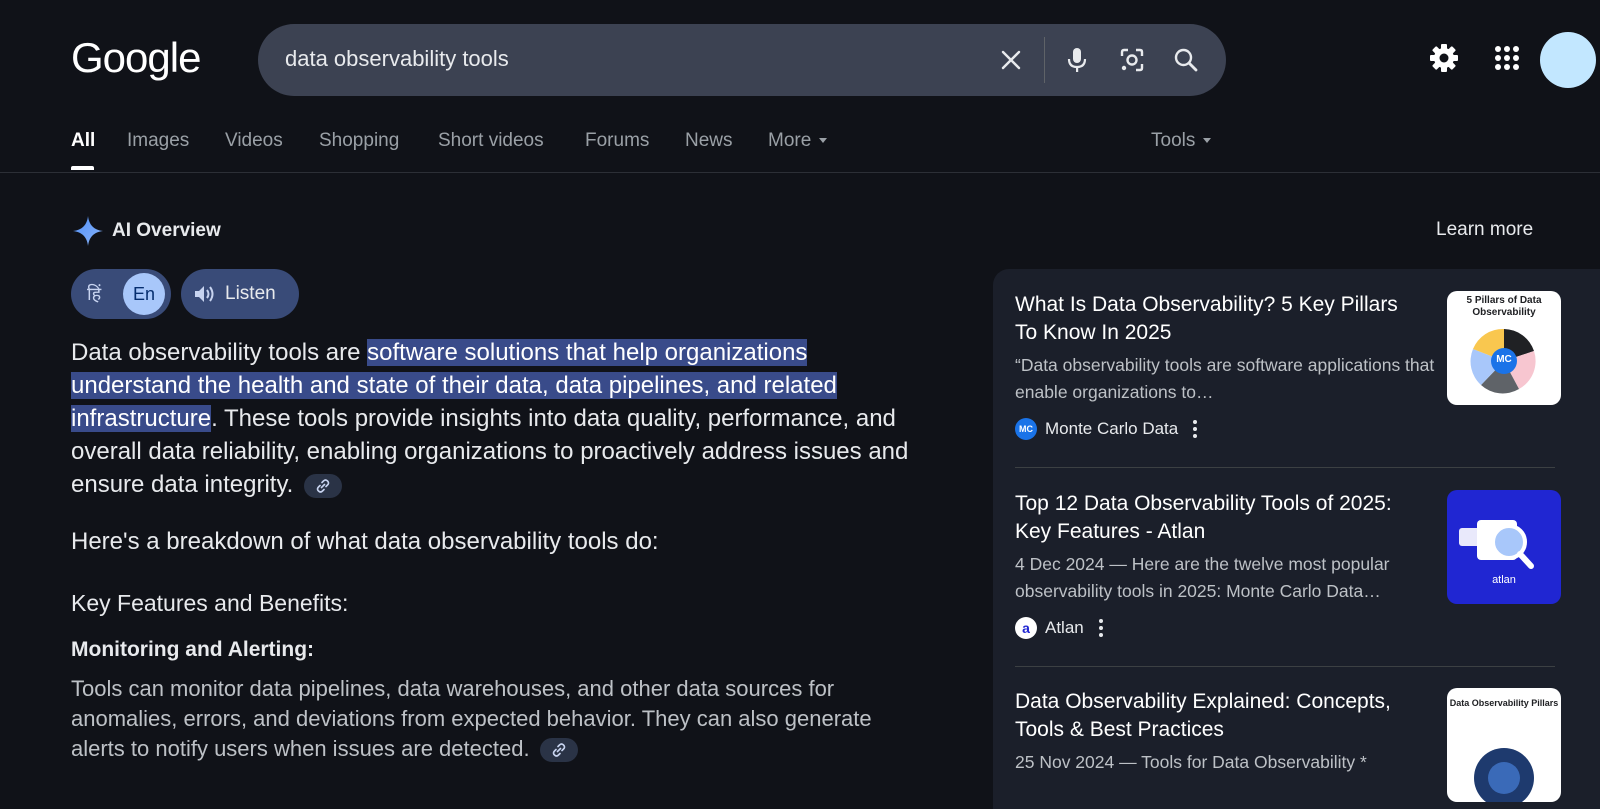 This screenshot has height=809, width=1600. What do you see at coordinates (250, 293) in the screenshot?
I see `listen-label: Listen` at bounding box center [250, 293].